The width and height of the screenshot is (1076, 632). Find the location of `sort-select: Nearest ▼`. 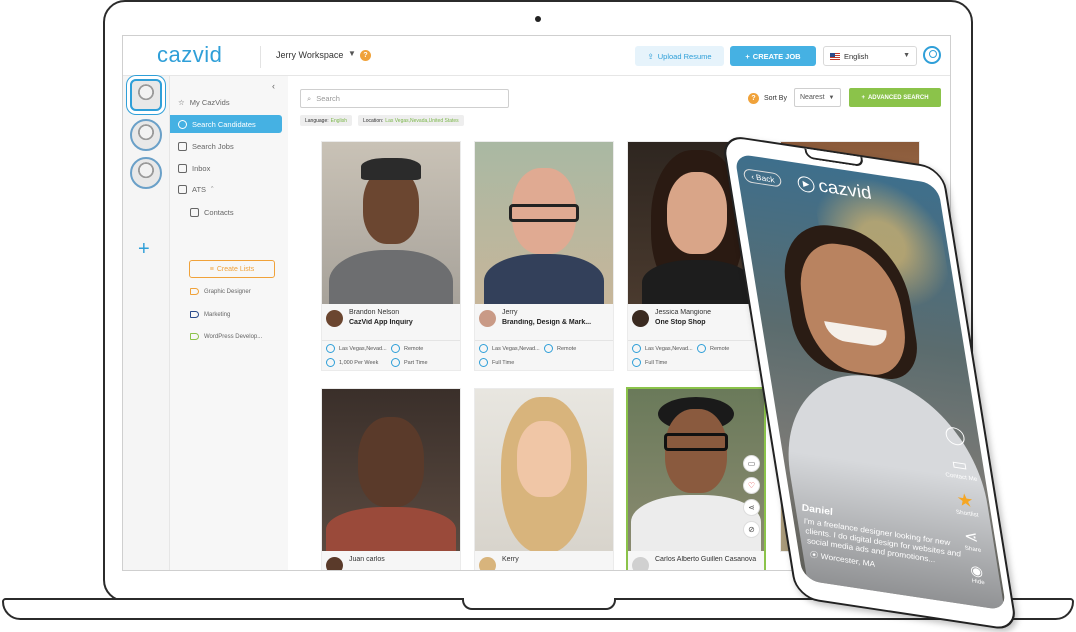

sort-select: Nearest ▼ is located at coordinates (817, 97).